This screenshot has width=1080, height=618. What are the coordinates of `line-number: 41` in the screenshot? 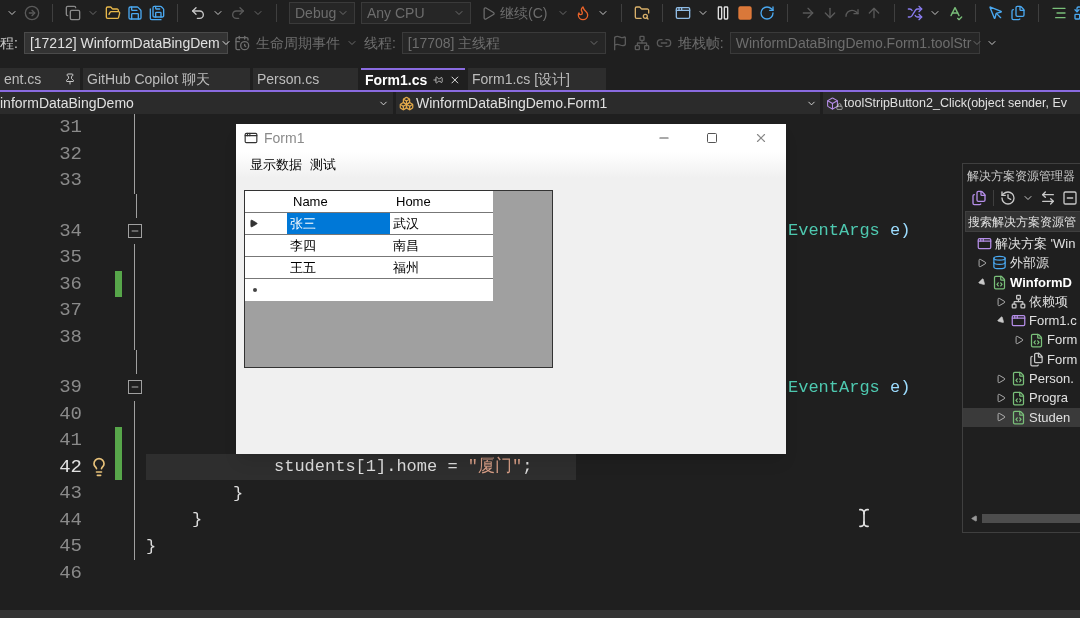 It's located at (70, 440).